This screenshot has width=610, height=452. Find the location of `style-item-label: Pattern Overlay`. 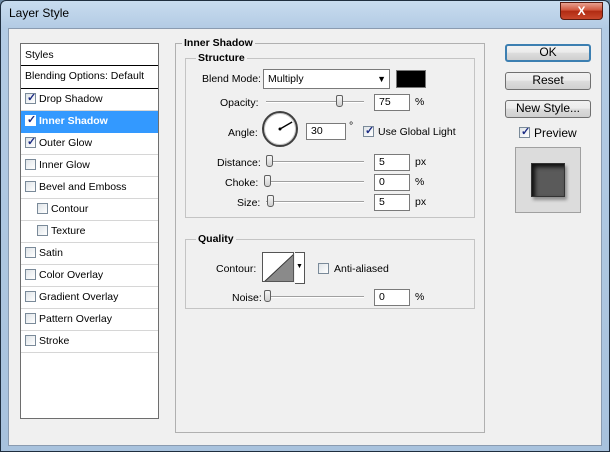

style-item-label: Pattern Overlay is located at coordinates (75, 319).